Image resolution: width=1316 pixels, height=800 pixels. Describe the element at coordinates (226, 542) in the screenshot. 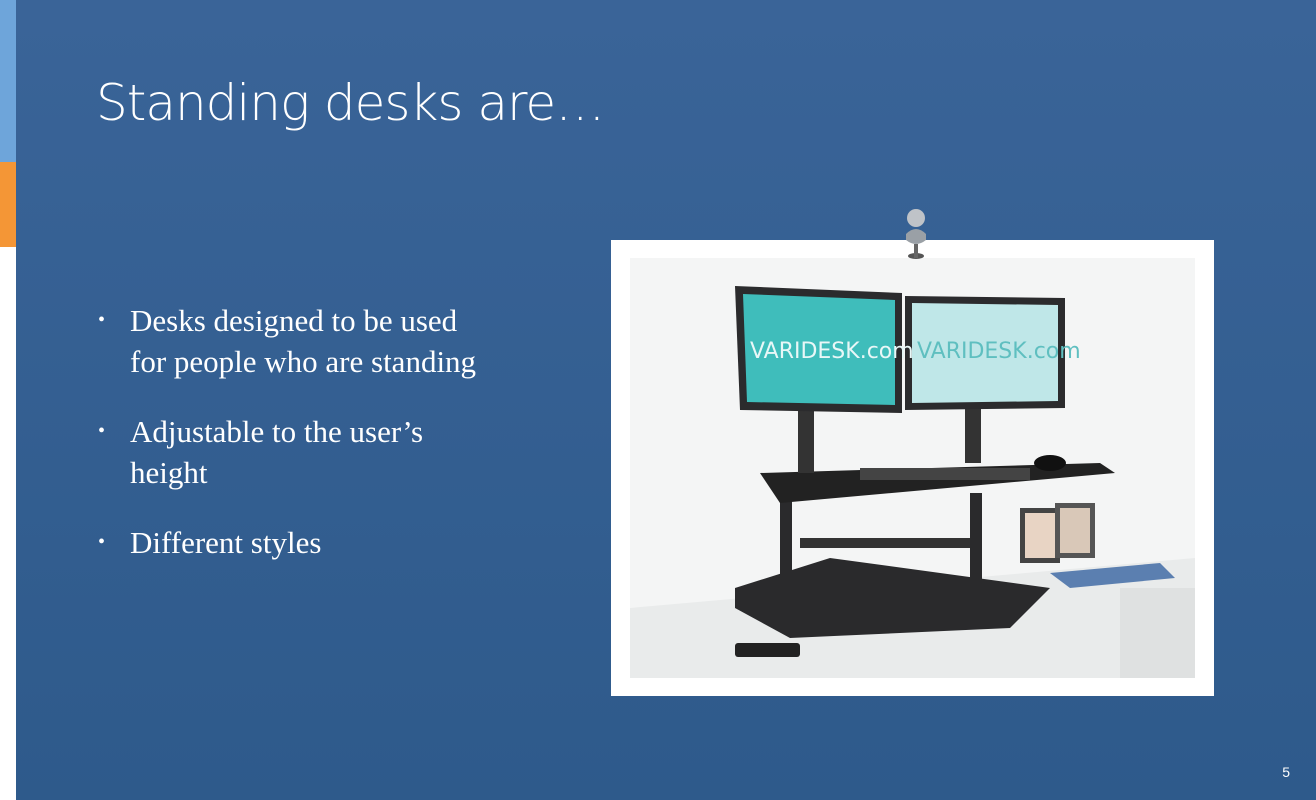

I see `bullet-text: Different styles` at that location.